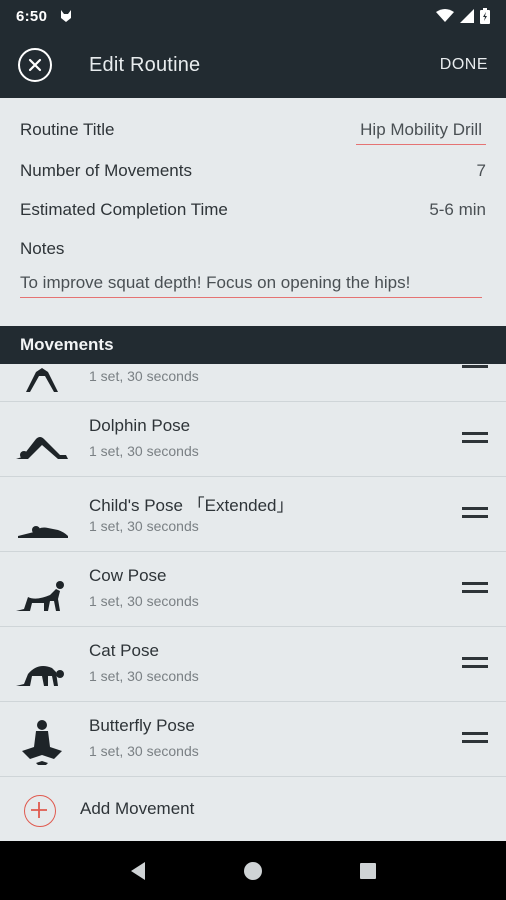 The image size is (506, 900). Describe the element at coordinates (67, 129) in the screenshot. I see `routine-title-label: Routine Title` at that location.